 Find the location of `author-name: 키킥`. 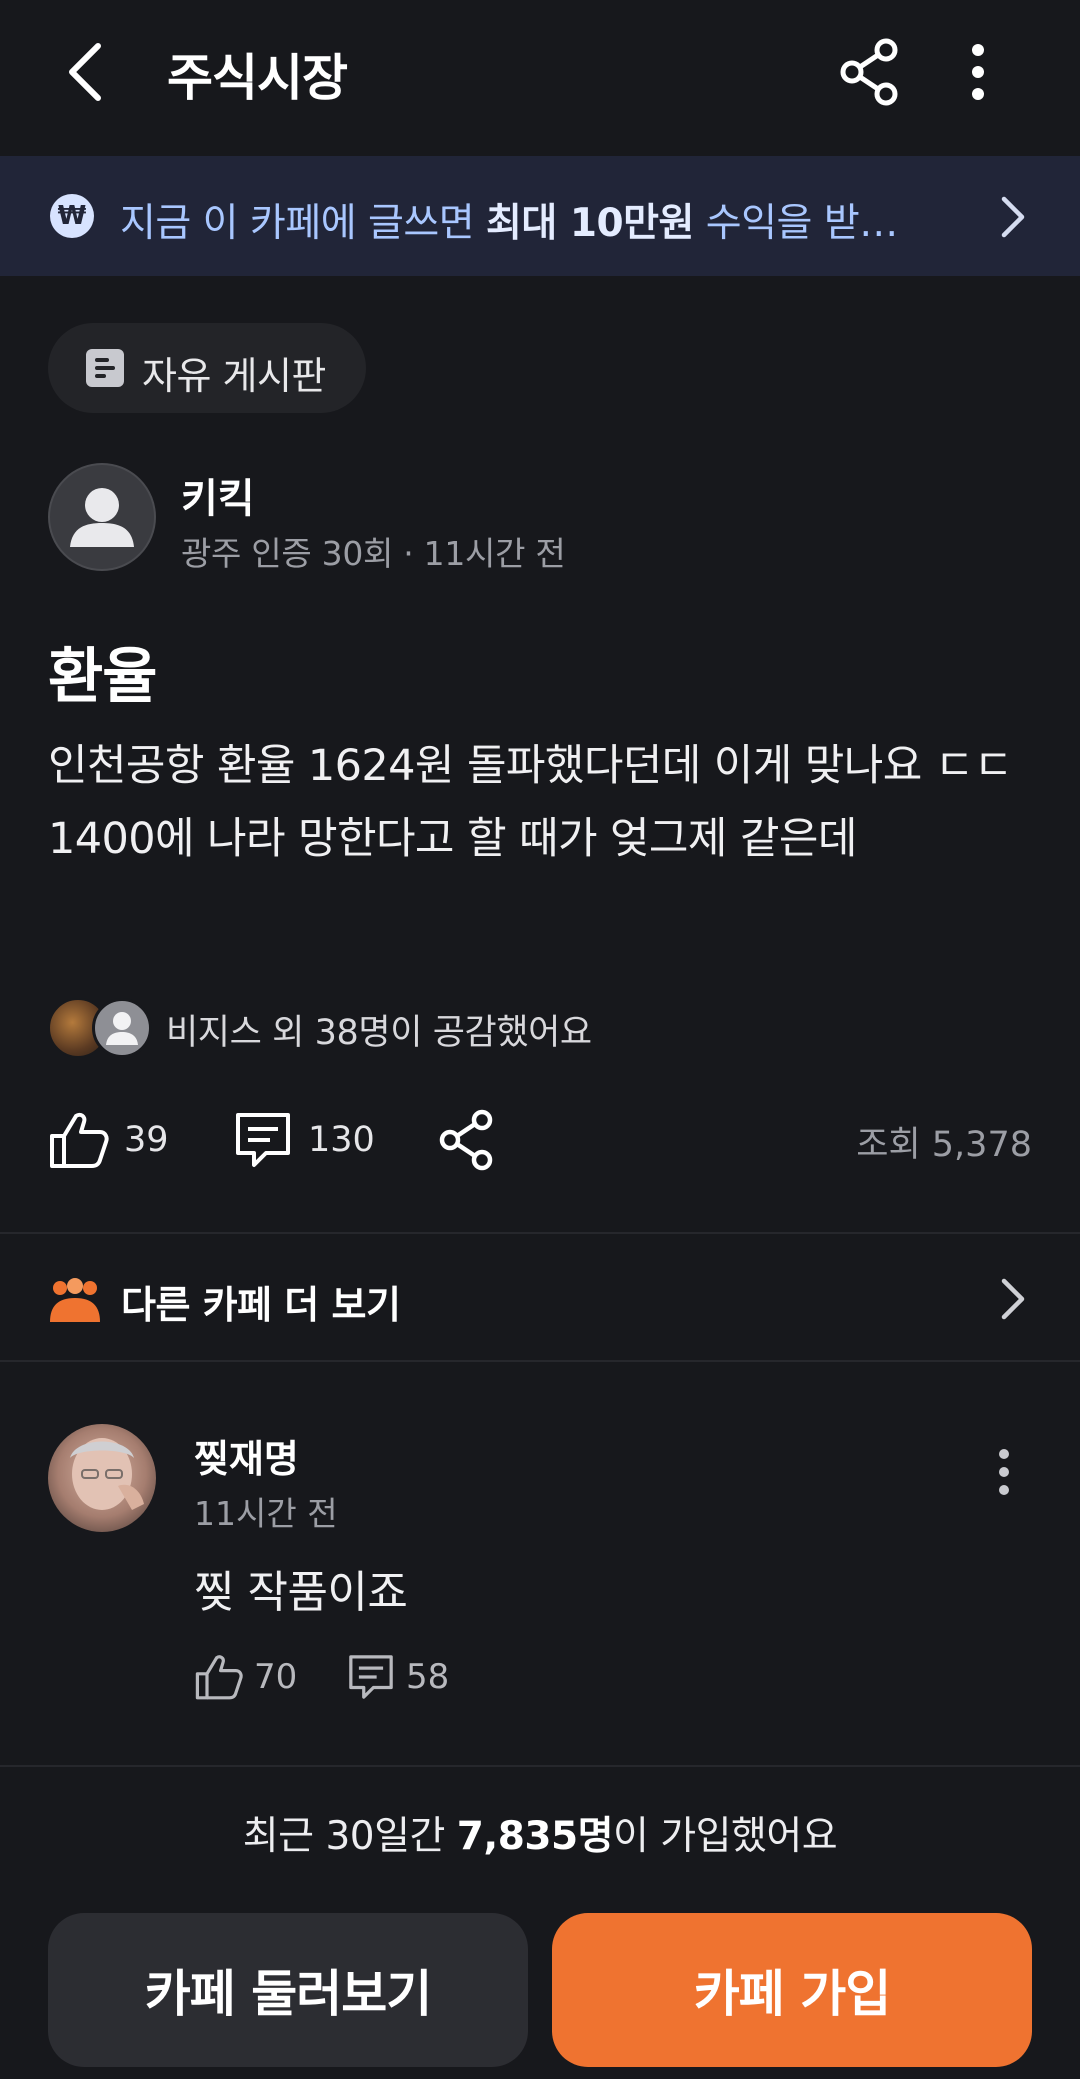

author-name: 키킥 is located at coordinates (218, 495).